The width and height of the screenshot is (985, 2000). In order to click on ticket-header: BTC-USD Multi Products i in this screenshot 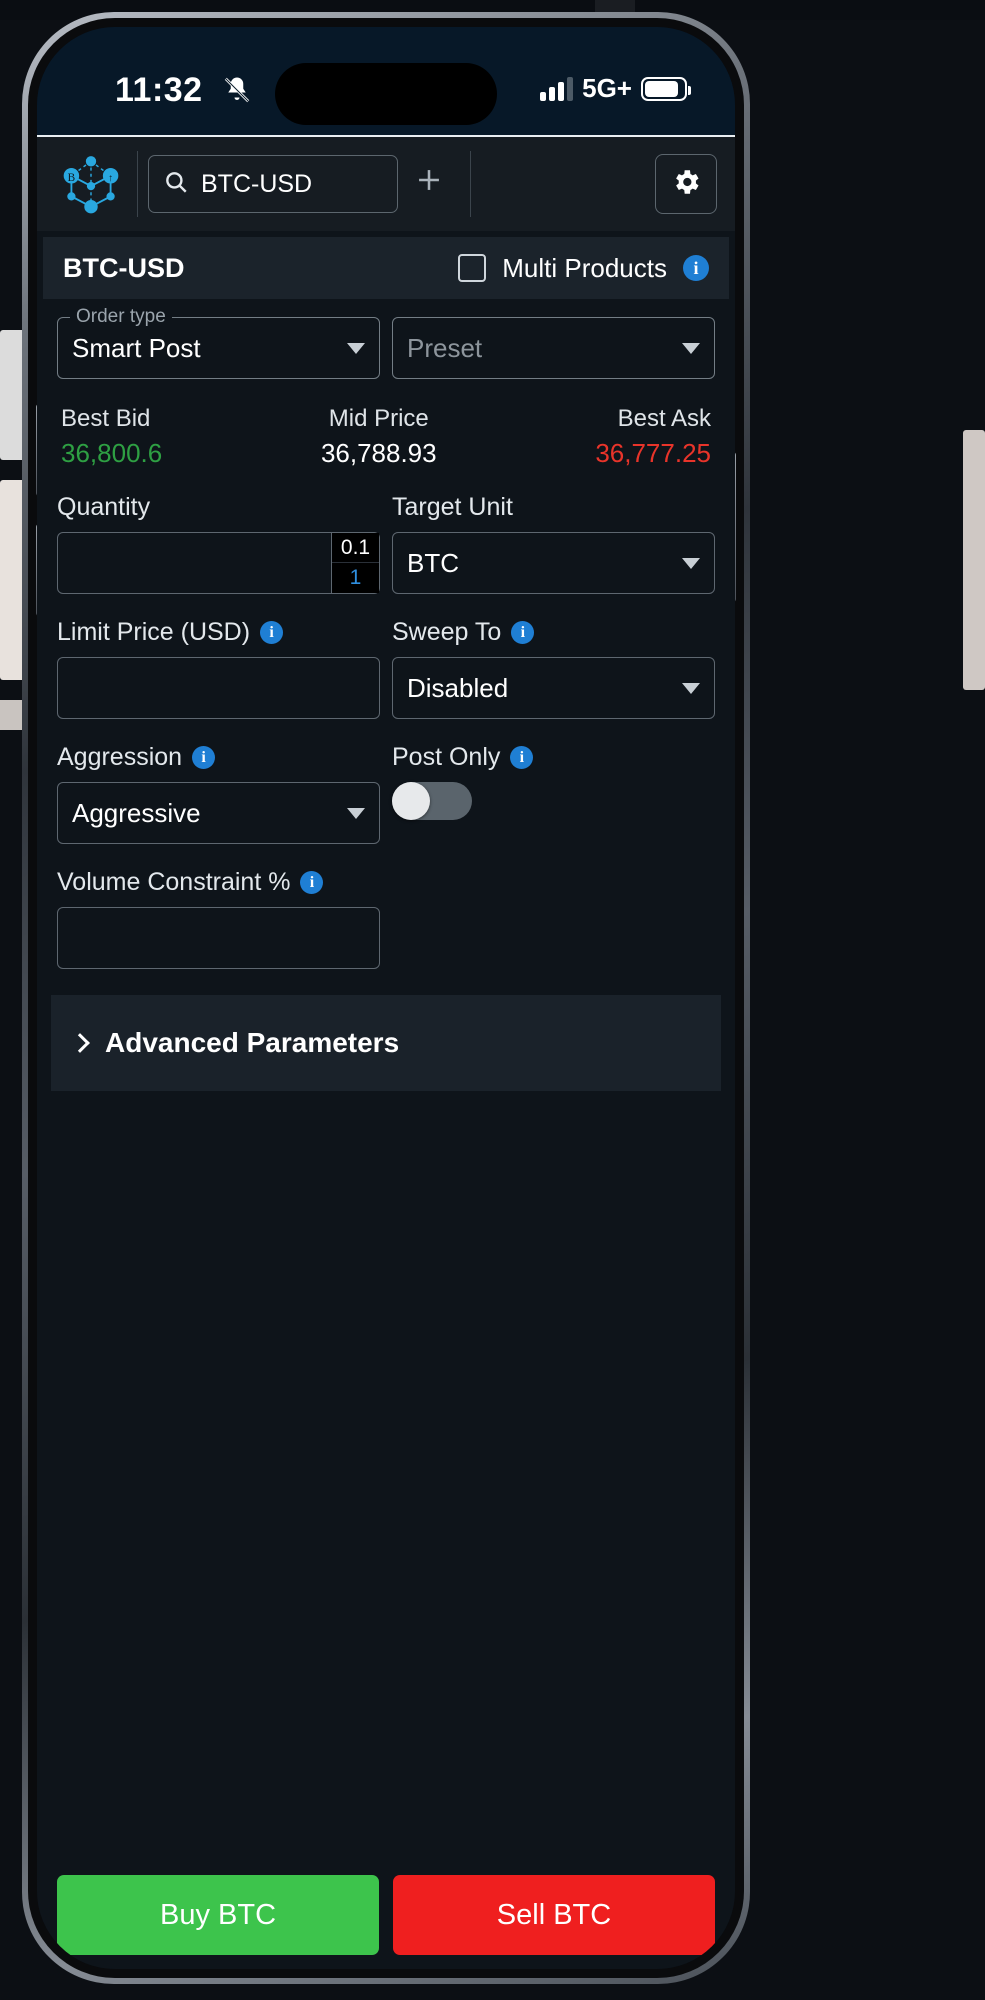, I will do `click(386, 268)`.